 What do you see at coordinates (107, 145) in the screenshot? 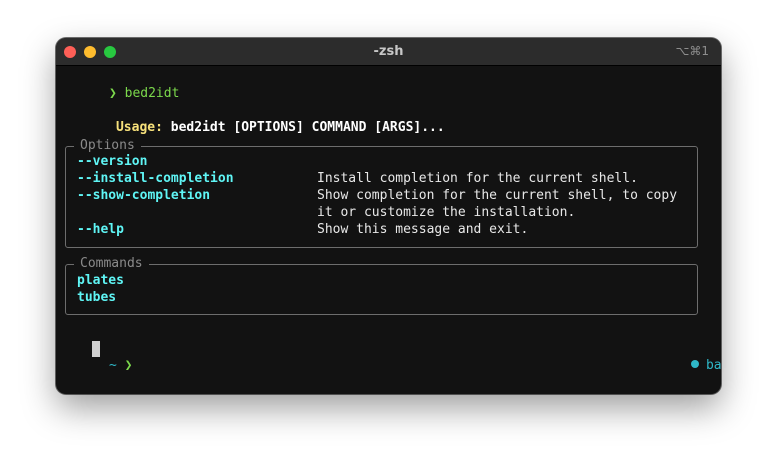
I see `options-title: Options` at bounding box center [107, 145].